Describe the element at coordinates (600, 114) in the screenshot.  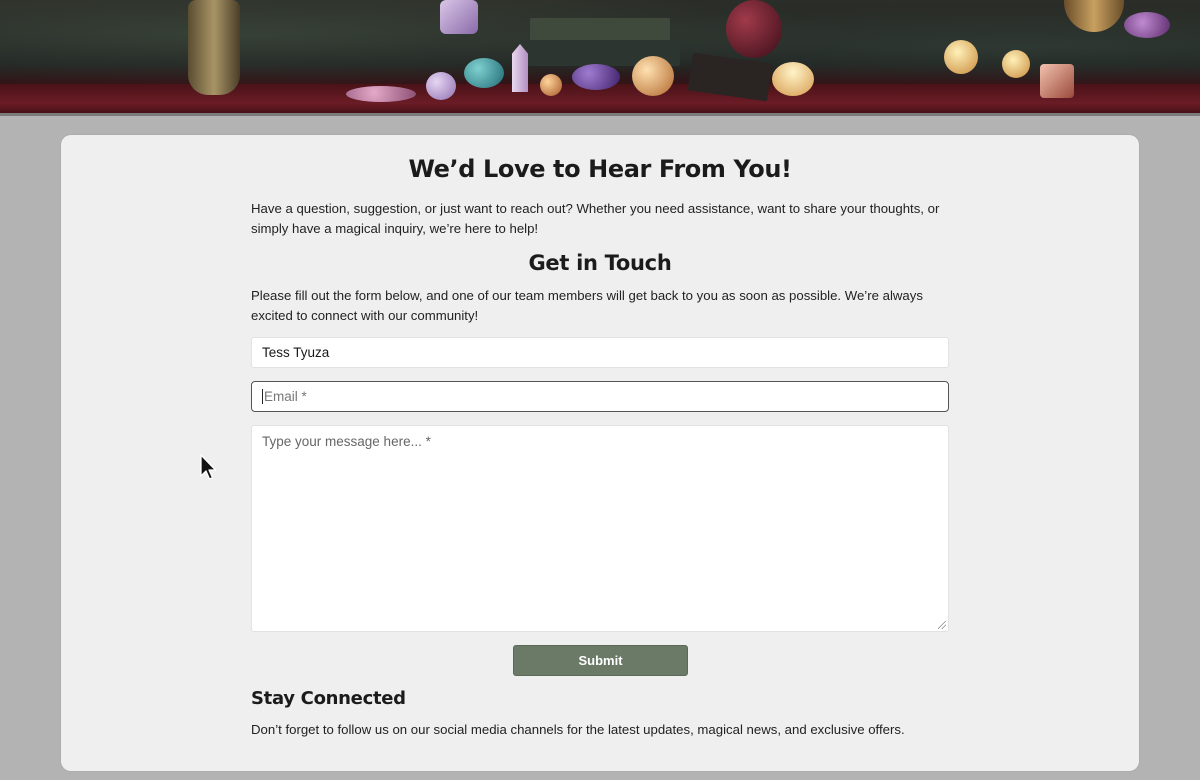
I see `banner-divider` at that location.